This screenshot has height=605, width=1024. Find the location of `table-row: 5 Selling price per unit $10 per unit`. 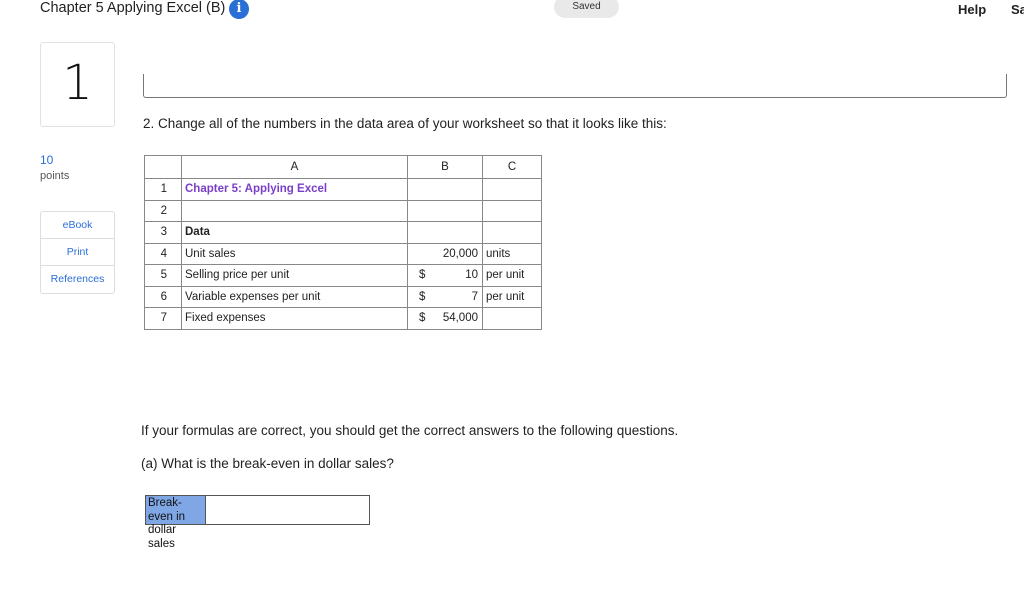

table-row: 5 Selling price per unit $10 per unit is located at coordinates (343, 275).